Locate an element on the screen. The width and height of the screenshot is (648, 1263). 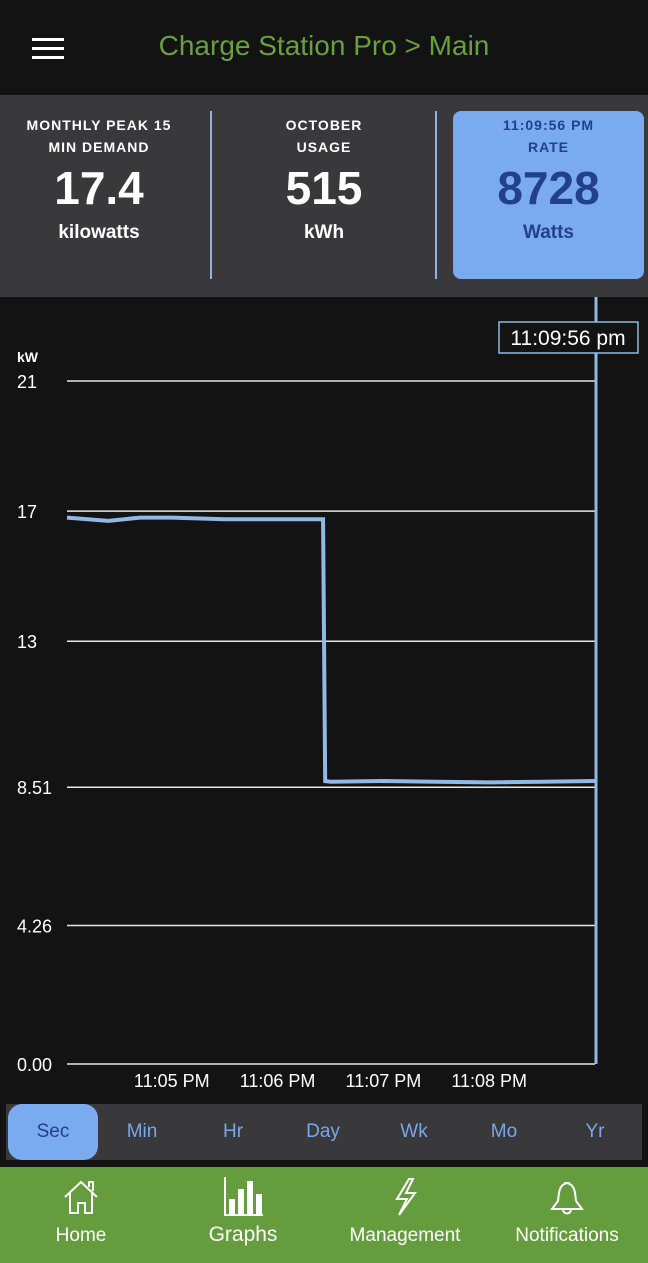
bell-icon is located at coordinates (567, 1198).